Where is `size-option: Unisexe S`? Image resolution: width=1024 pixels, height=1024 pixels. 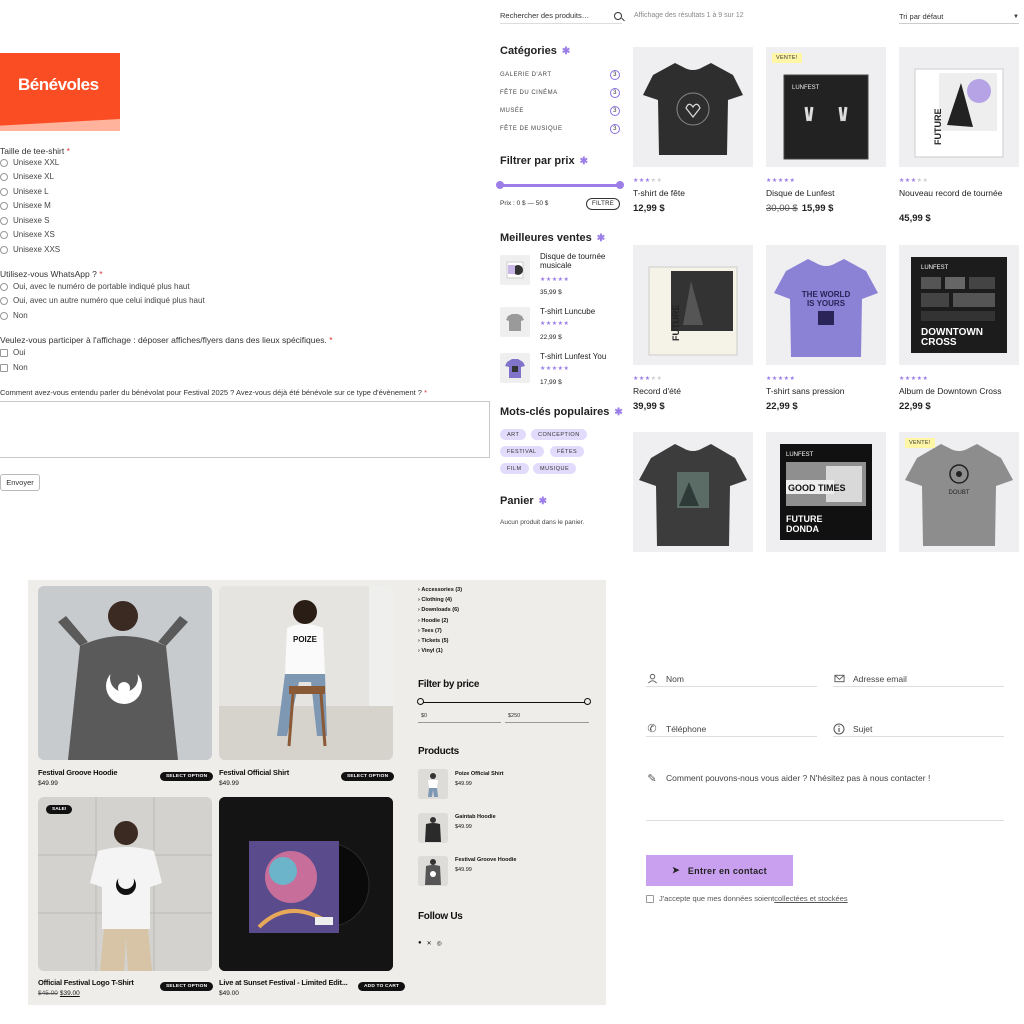
size-option: Unisexe S is located at coordinates (24, 220).